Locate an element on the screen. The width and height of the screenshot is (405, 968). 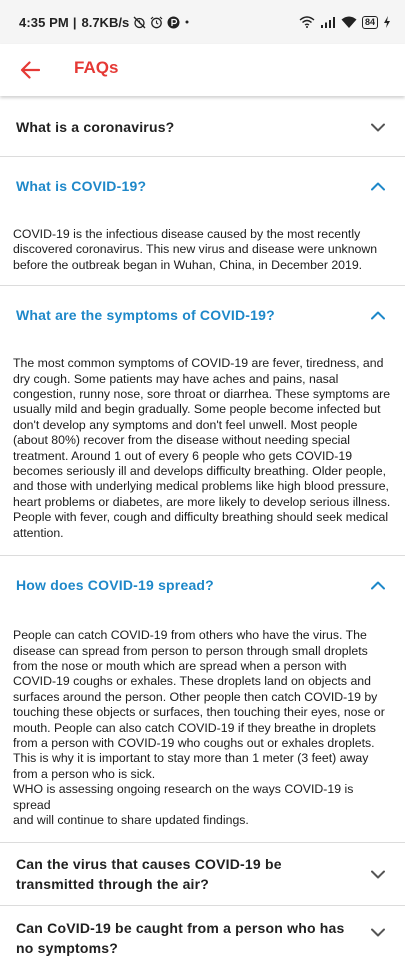
wifi-hotspot-icon is located at coordinates (307, 22).